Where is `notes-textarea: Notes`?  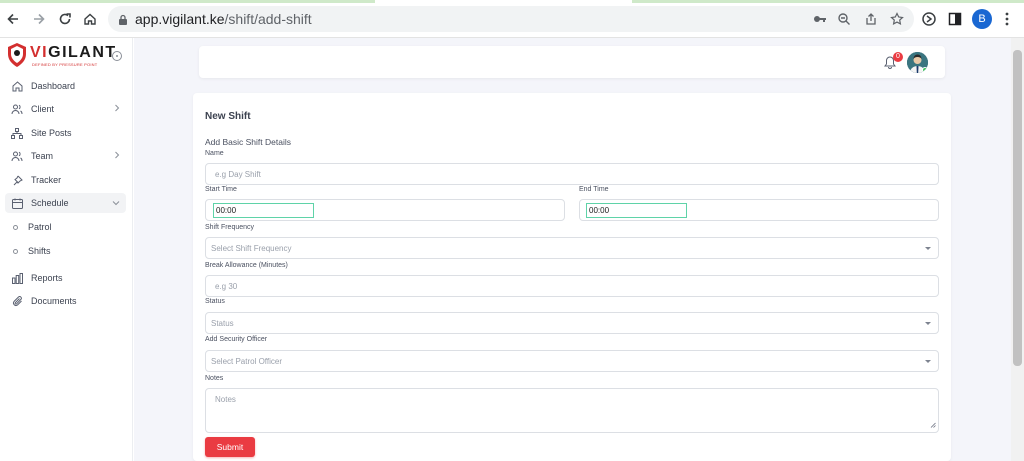
notes-textarea: Notes is located at coordinates (572, 410).